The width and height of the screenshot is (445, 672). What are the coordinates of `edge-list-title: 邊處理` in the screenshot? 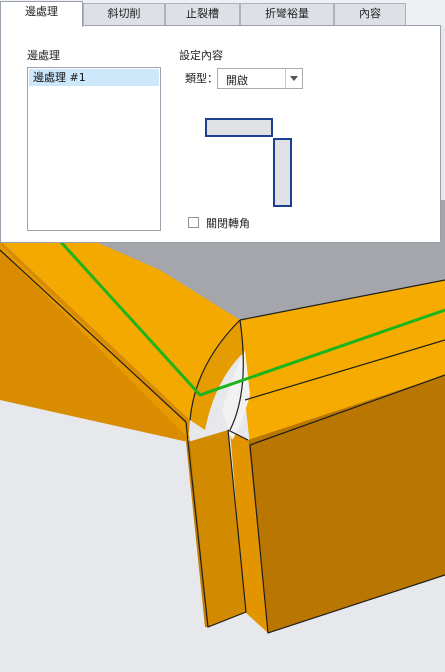 It's located at (43, 55).